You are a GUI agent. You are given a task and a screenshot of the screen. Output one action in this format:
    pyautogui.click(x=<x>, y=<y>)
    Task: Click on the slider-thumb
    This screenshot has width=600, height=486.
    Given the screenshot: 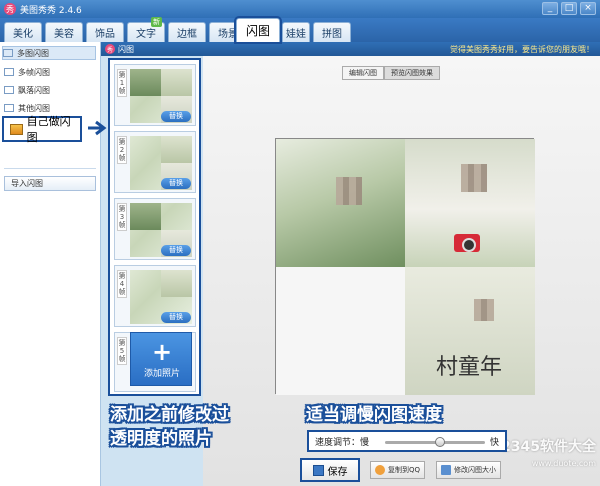 What is the action you would take?
    pyautogui.click(x=439, y=442)
    